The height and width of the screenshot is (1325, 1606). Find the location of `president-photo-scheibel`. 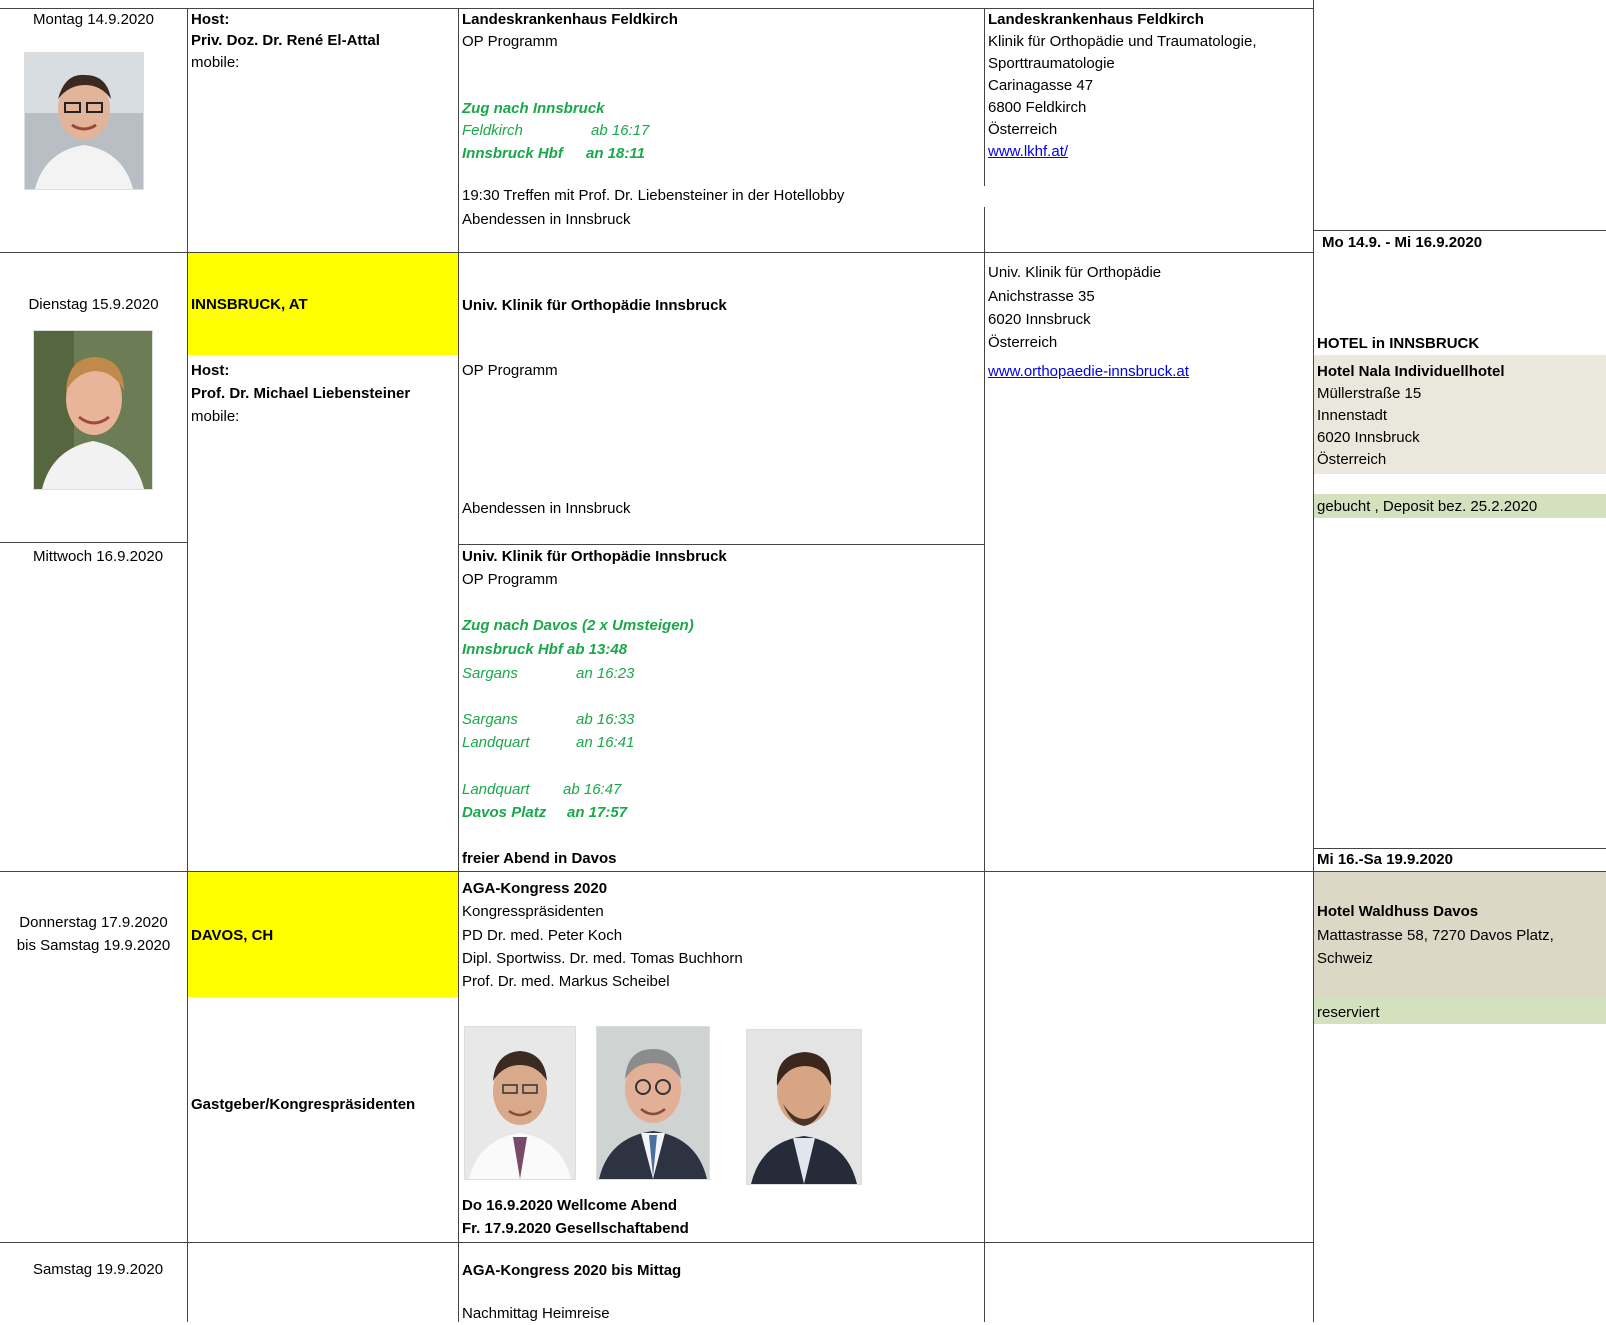

president-photo-scheibel is located at coordinates (804, 1107).